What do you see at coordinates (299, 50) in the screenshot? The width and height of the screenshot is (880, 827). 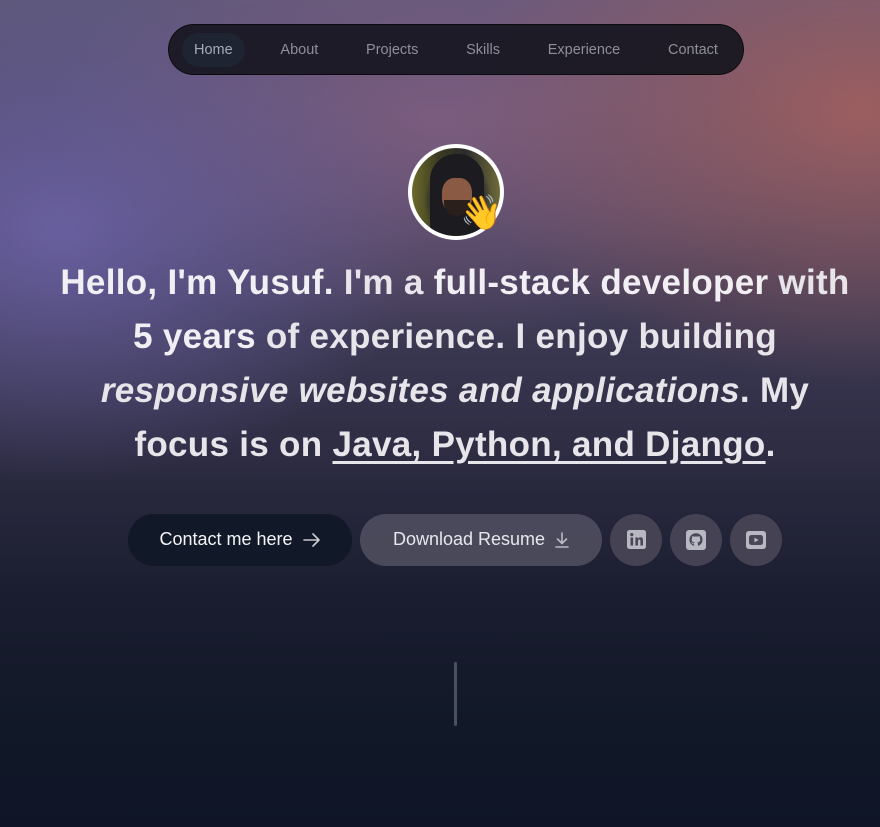 I see `nav-about: About` at bounding box center [299, 50].